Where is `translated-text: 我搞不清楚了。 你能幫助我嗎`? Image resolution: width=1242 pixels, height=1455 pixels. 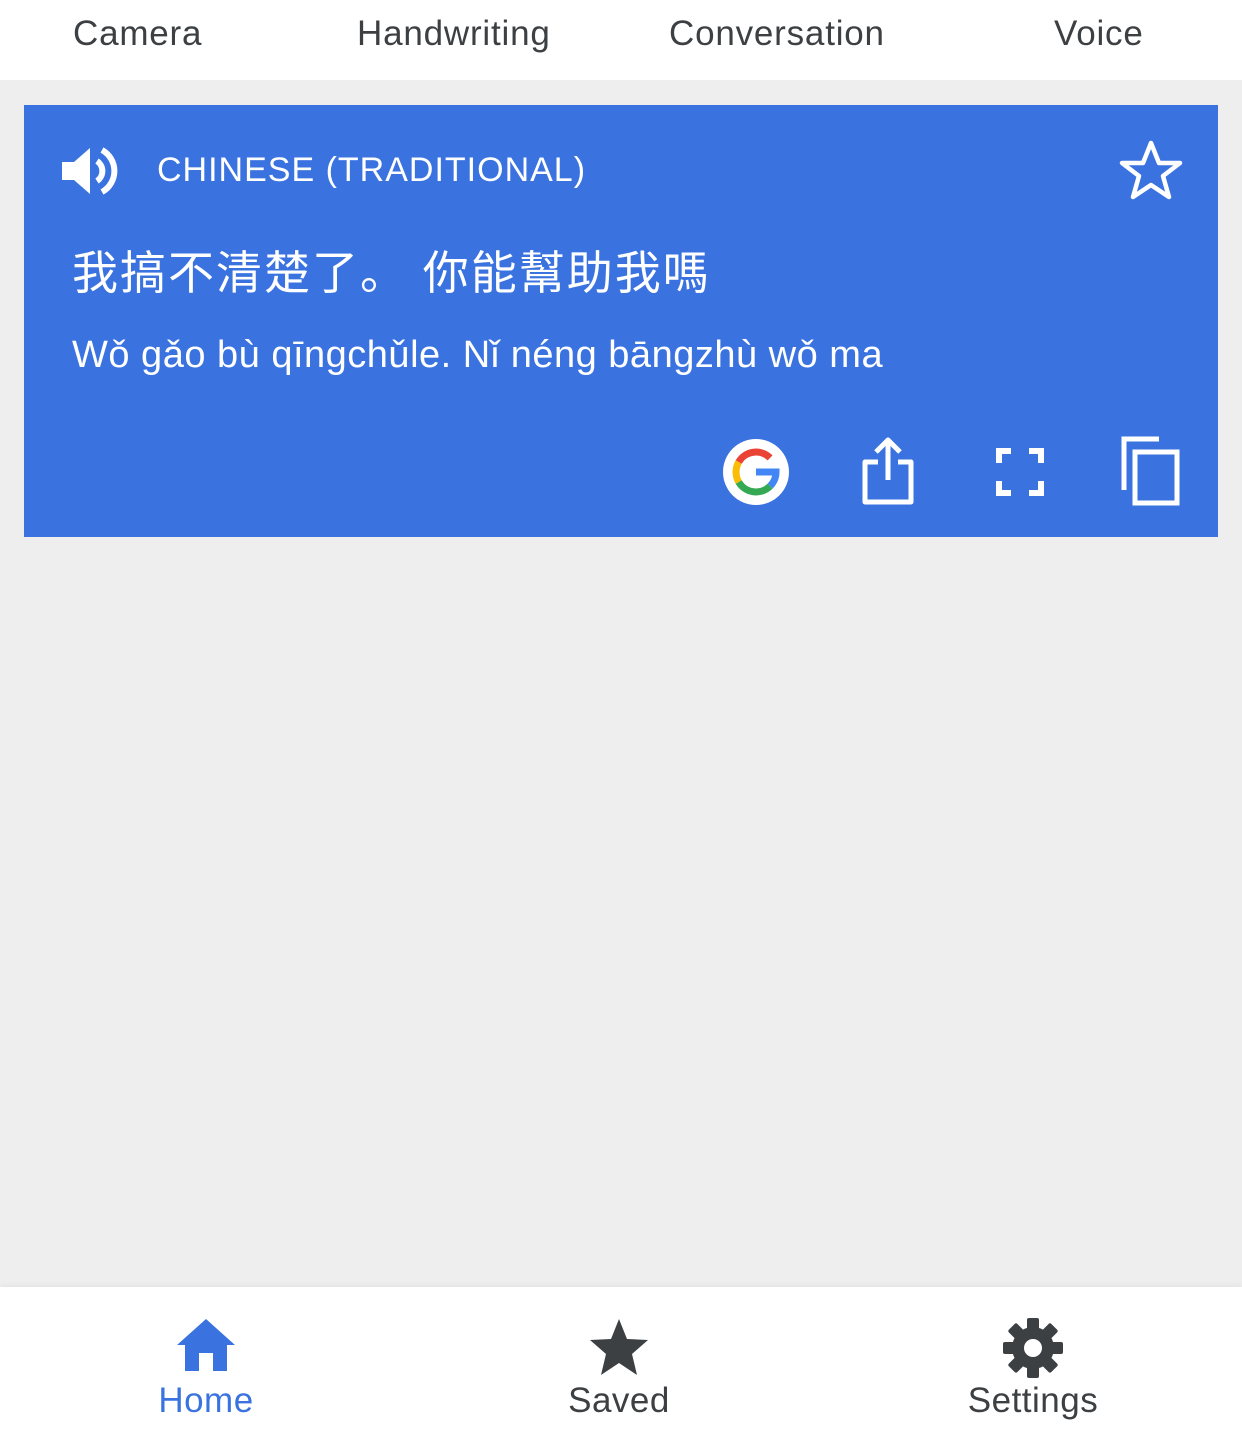 translated-text: 我搞不清楚了。 你能幫助我嗎 is located at coordinates (391, 273).